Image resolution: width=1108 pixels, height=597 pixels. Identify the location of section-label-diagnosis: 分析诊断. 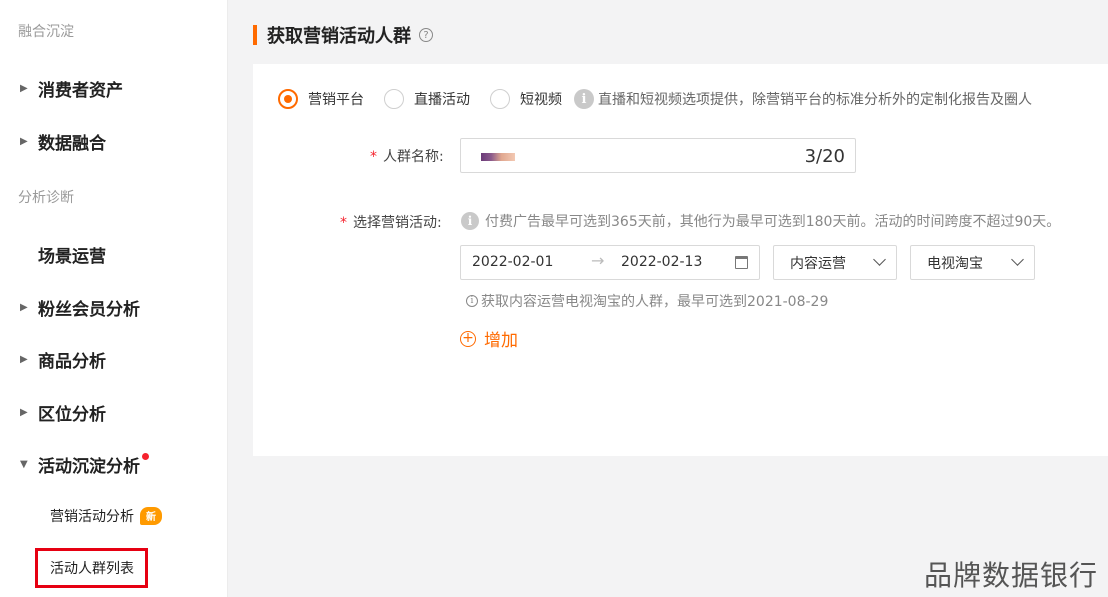
(46, 198).